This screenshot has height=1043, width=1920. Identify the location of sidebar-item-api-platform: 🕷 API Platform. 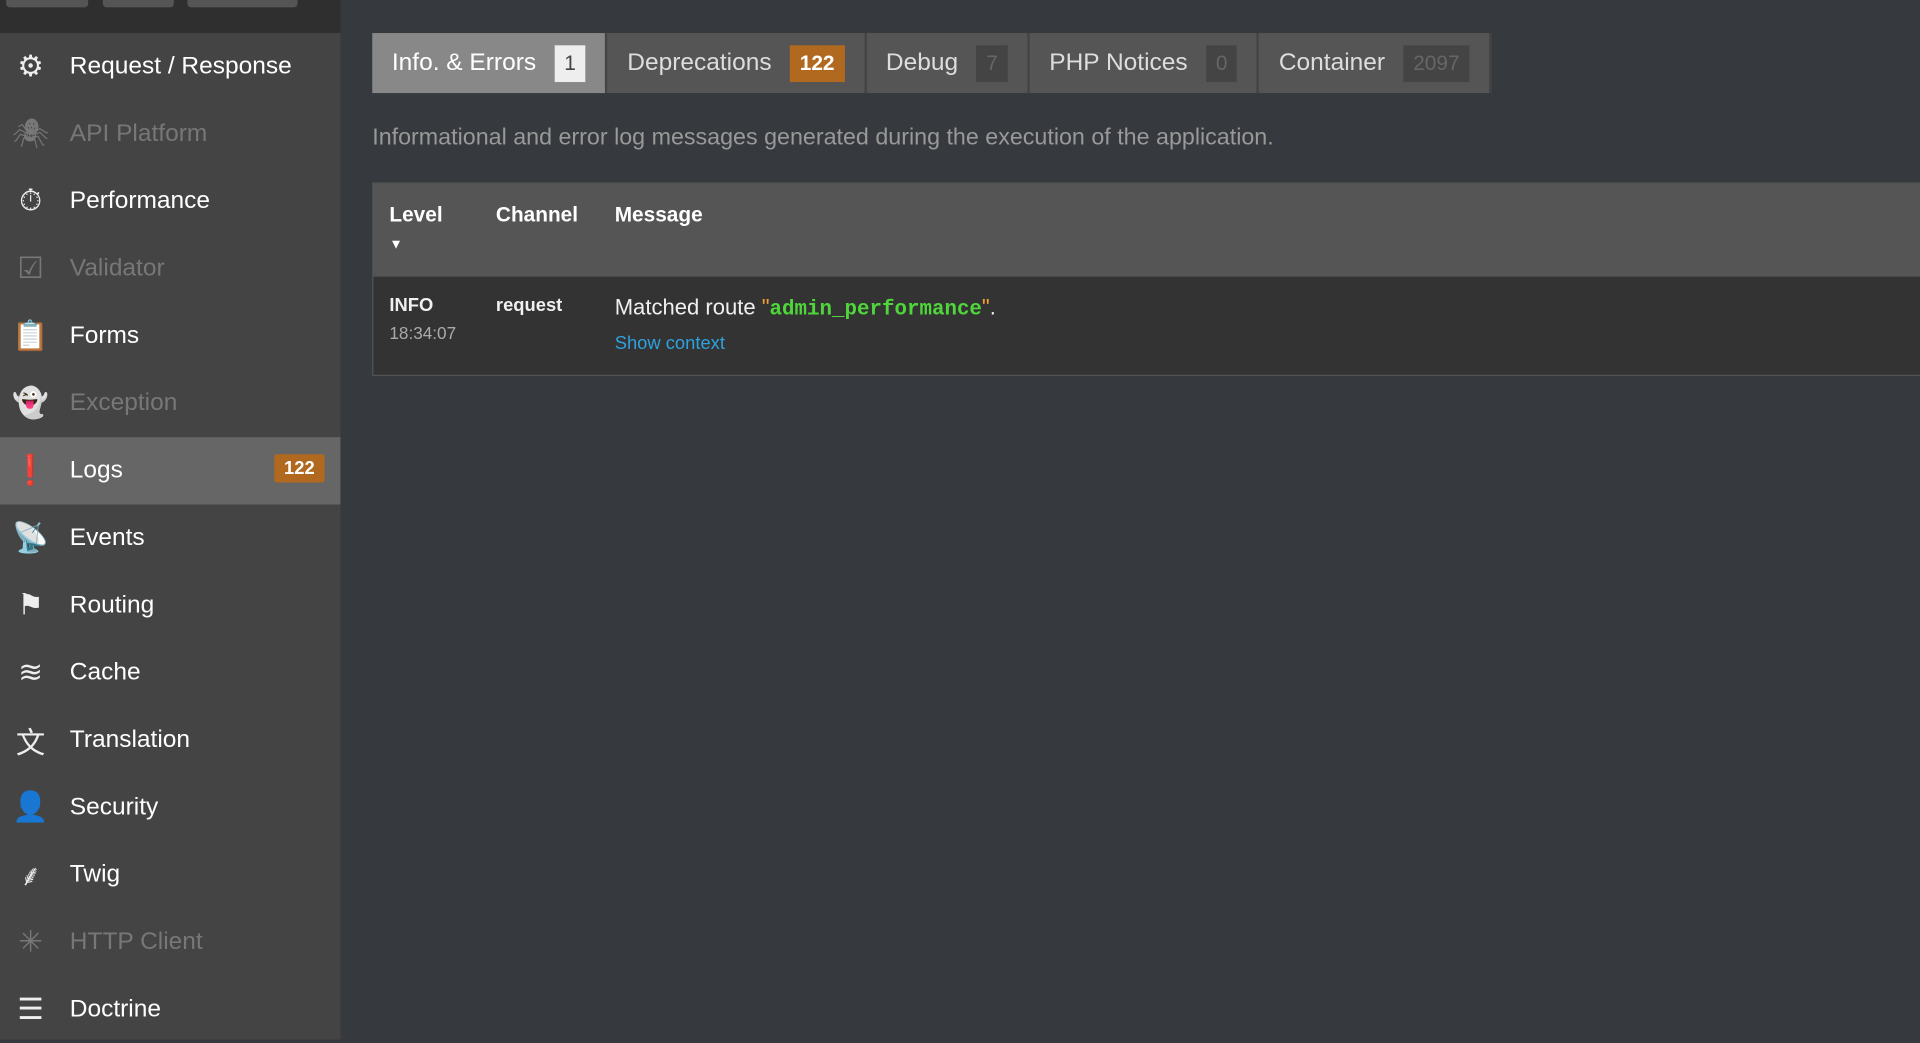
(170, 133).